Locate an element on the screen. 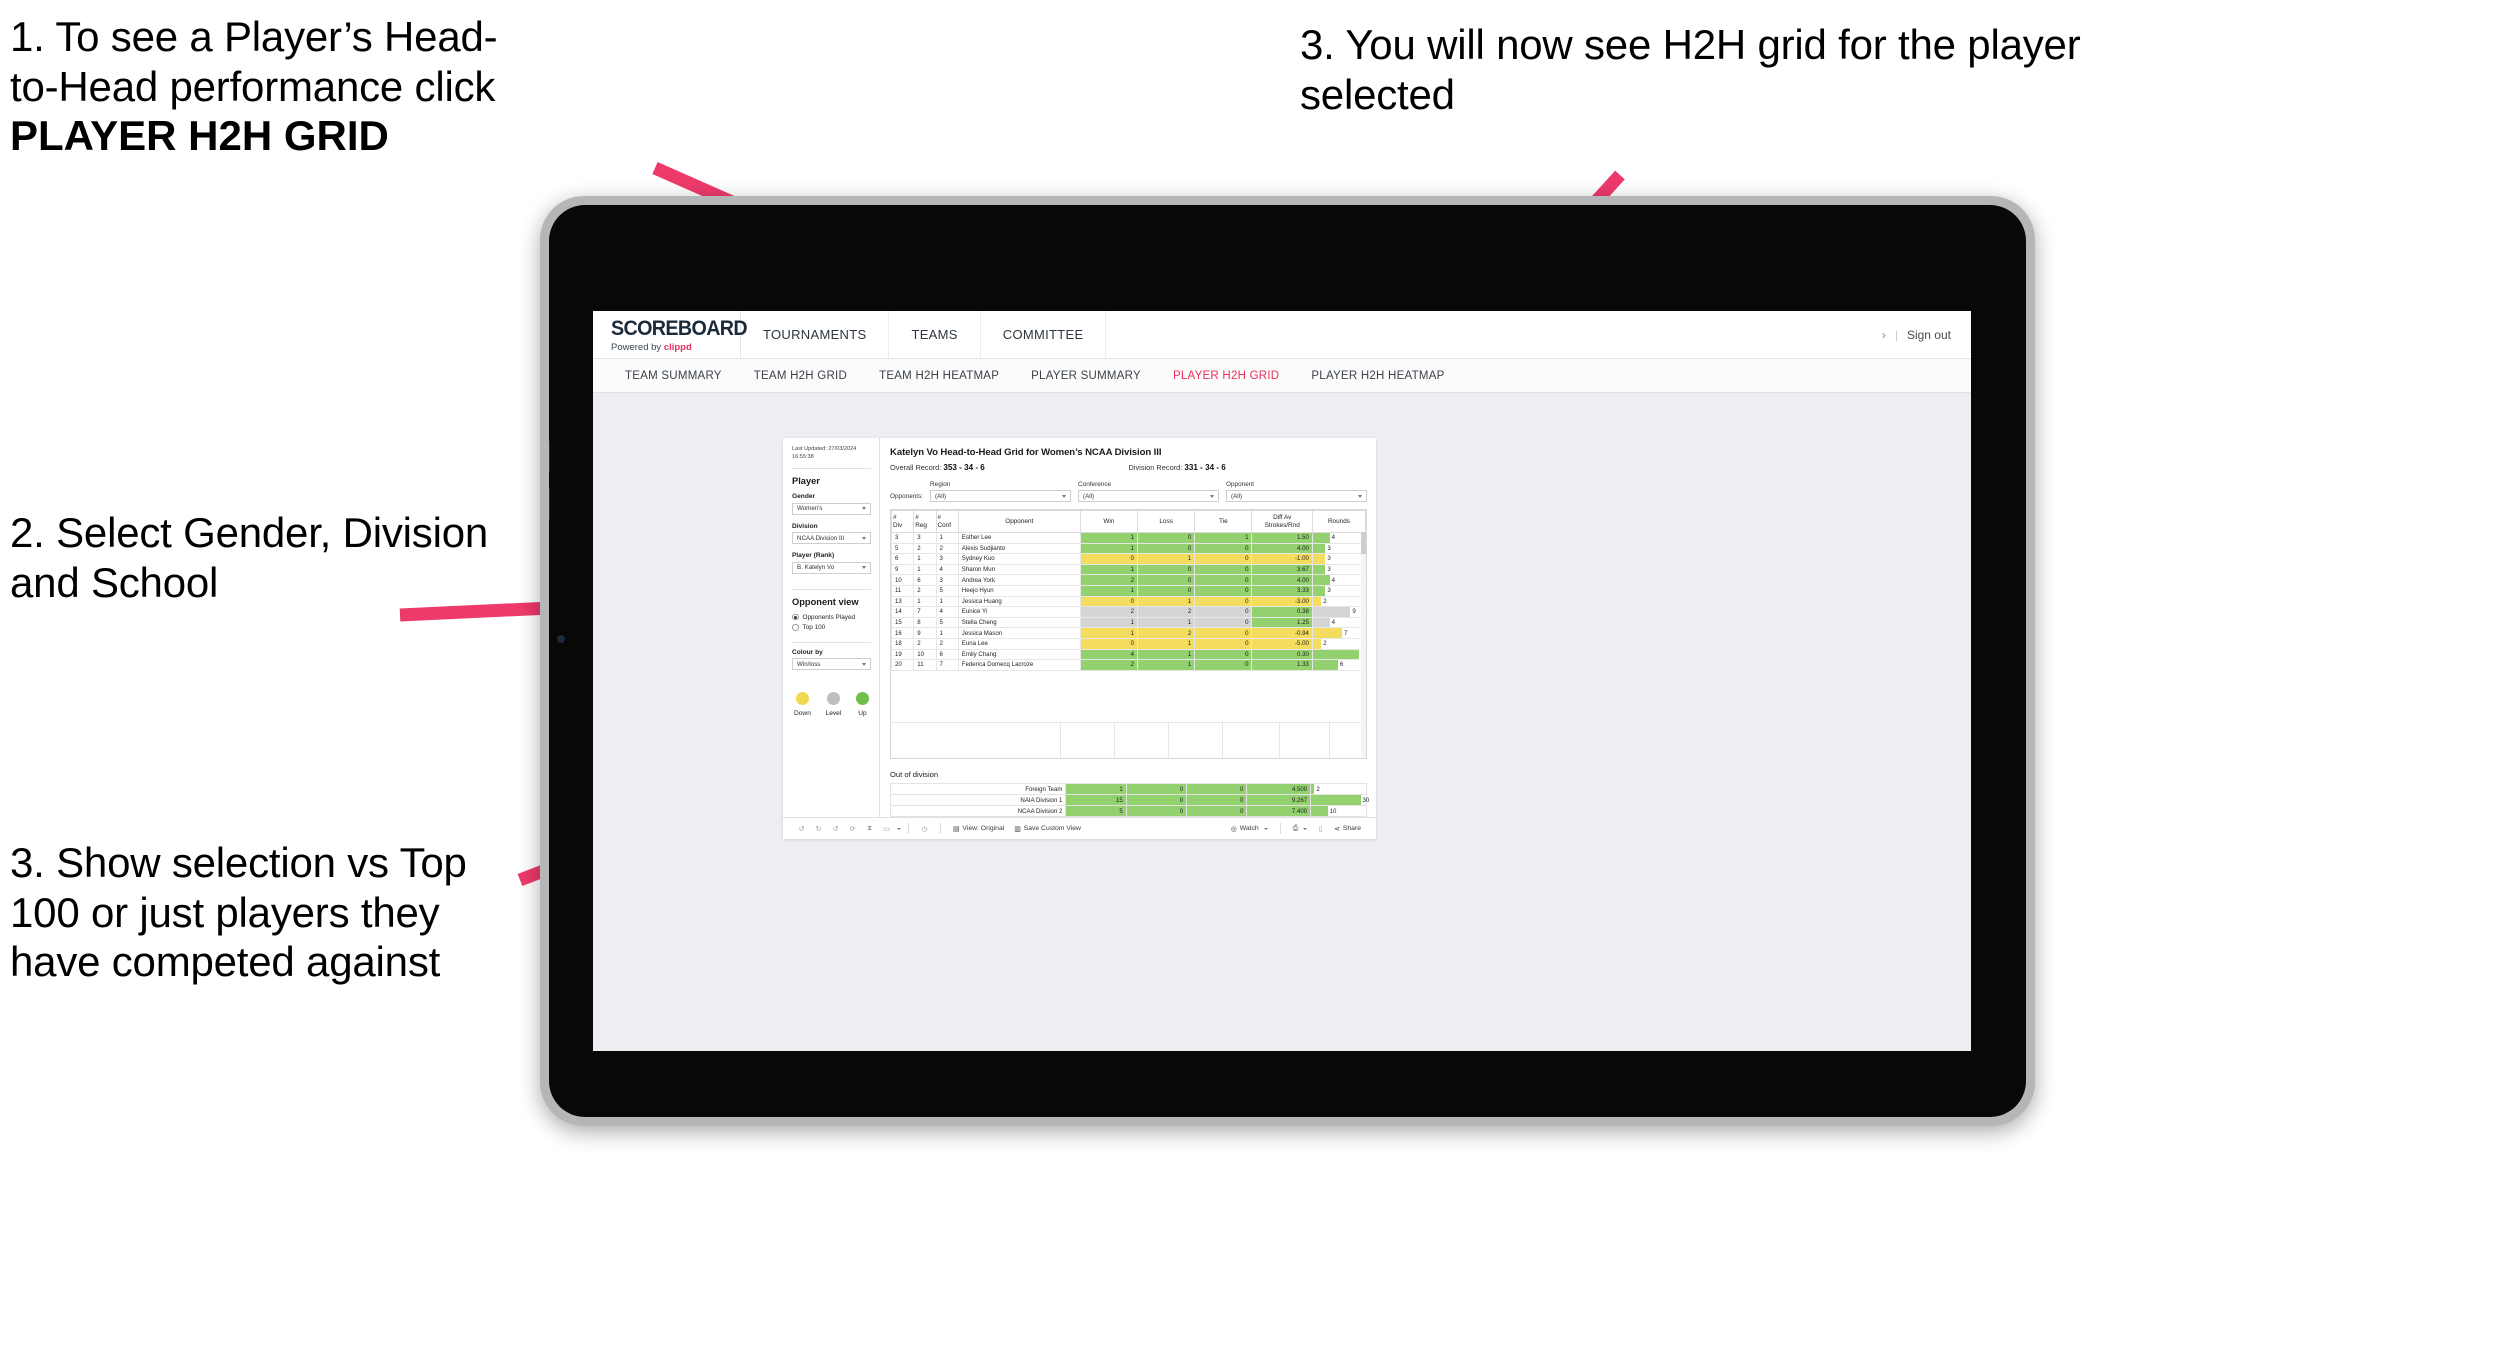 The height and width of the screenshot is (1352, 2512). col-header-loss: Loss is located at coordinates (1166, 521).